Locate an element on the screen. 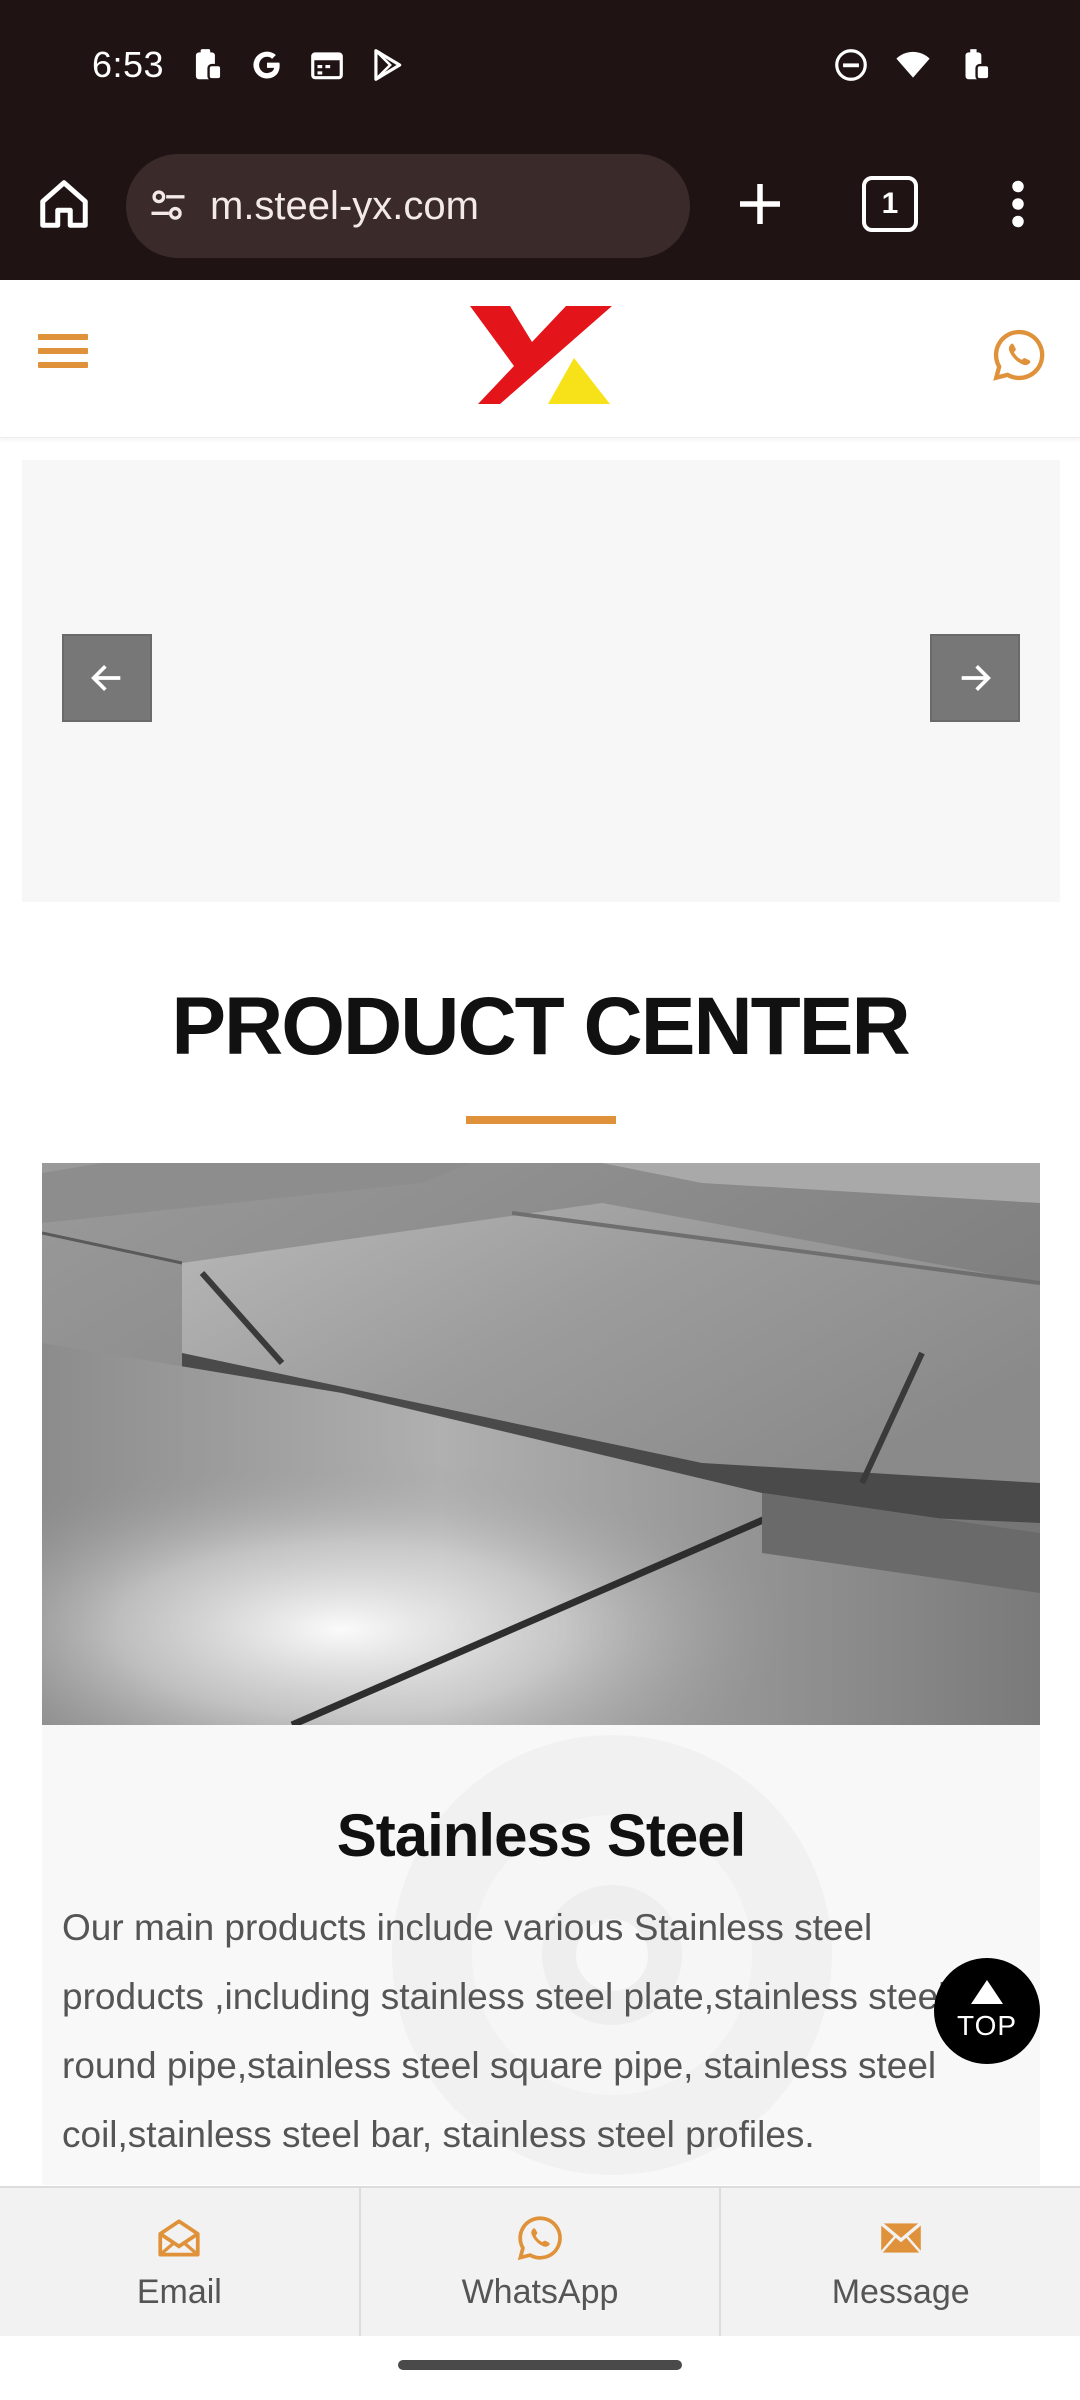 This screenshot has height=2400, width=1080. site-settings-icon is located at coordinates (168, 206).